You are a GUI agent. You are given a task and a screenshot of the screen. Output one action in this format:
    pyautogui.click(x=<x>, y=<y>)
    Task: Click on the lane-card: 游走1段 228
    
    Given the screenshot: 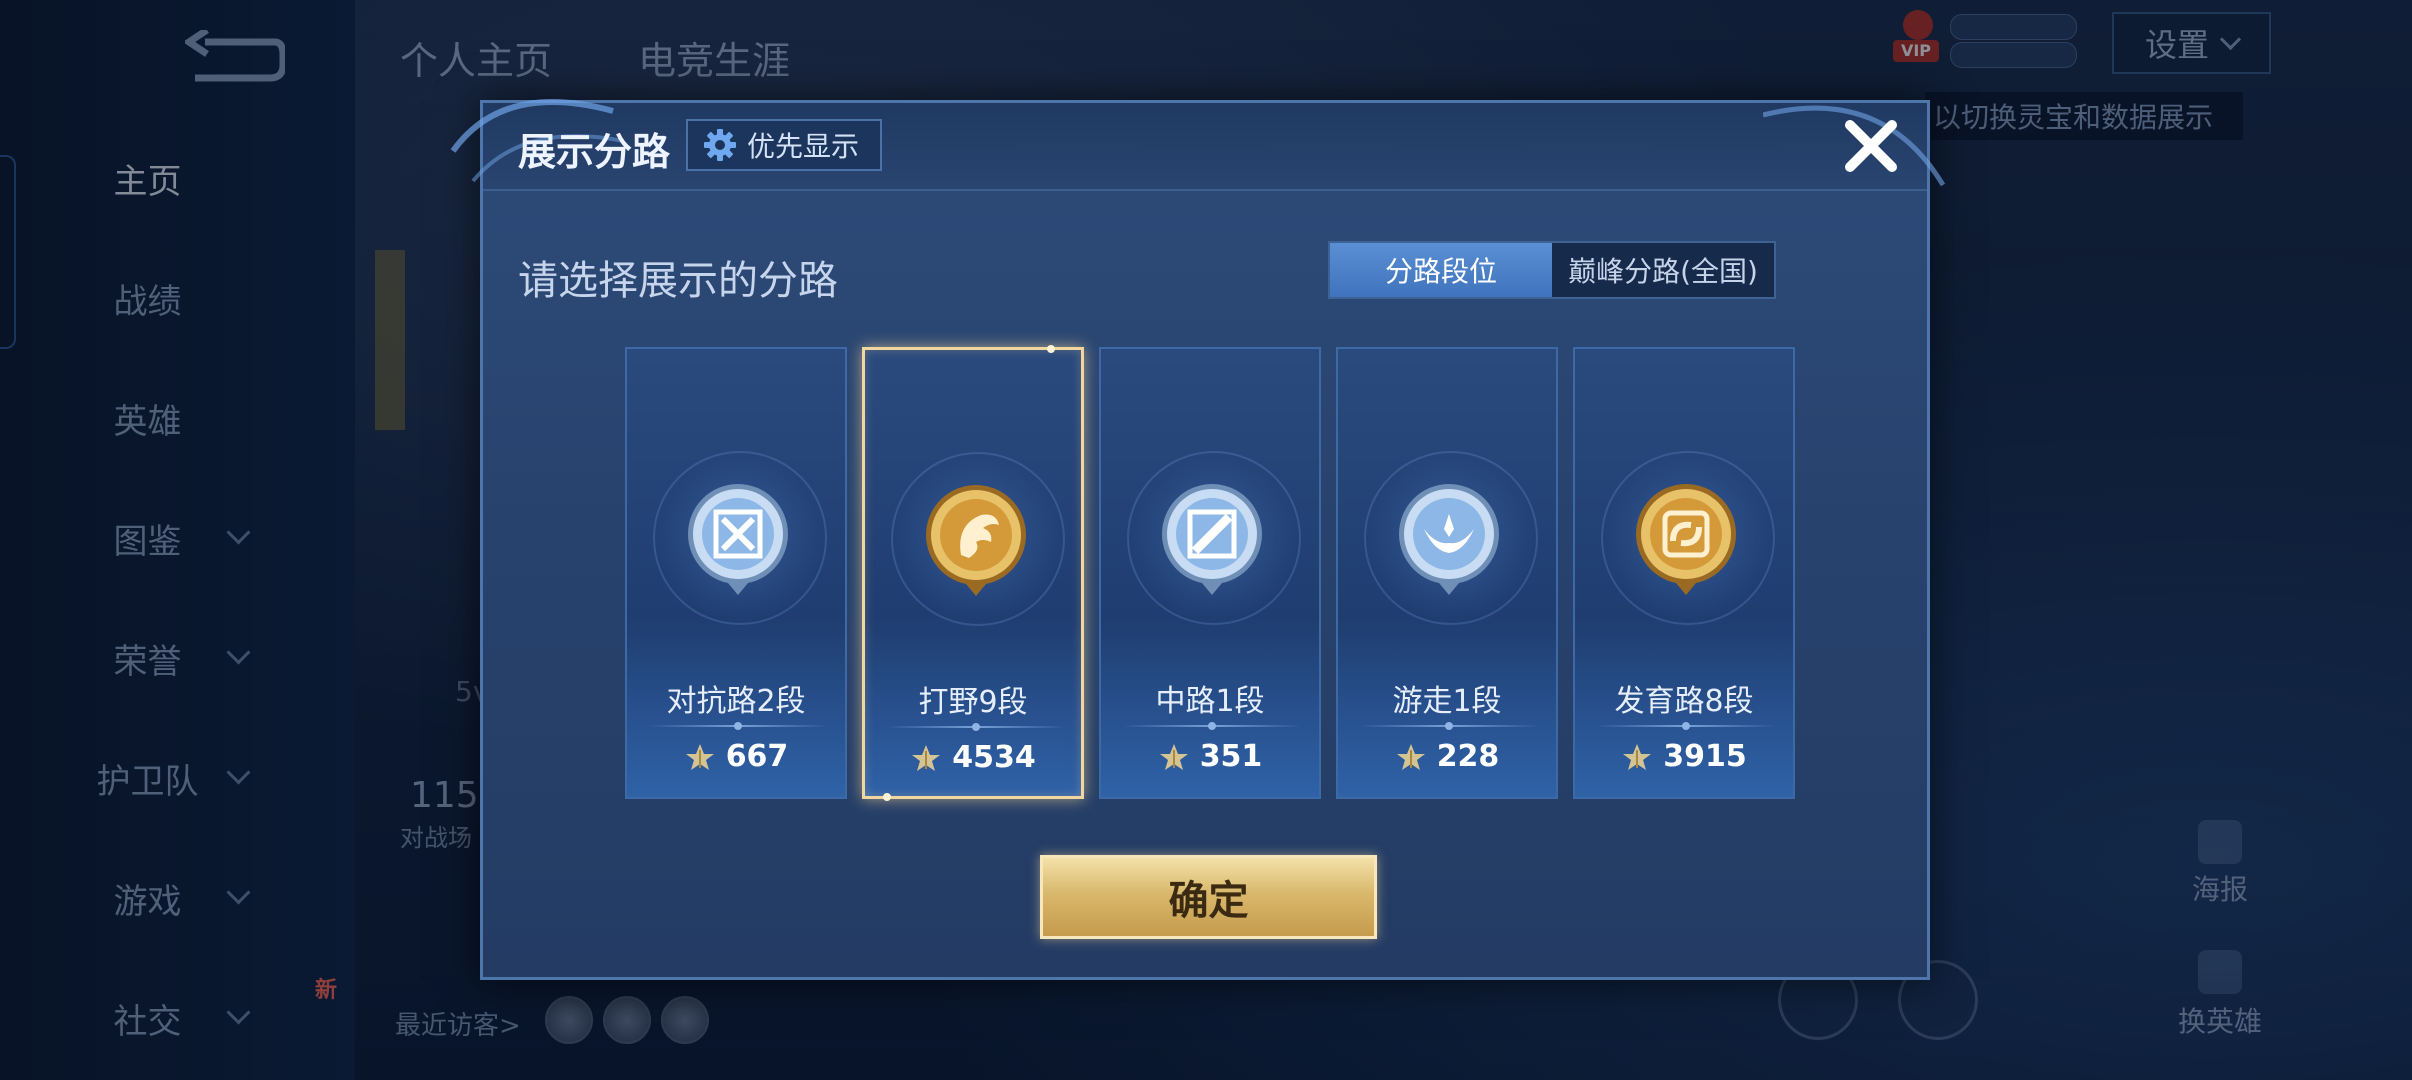 What is the action you would take?
    pyautogui.click(x=1447, y=573)
    